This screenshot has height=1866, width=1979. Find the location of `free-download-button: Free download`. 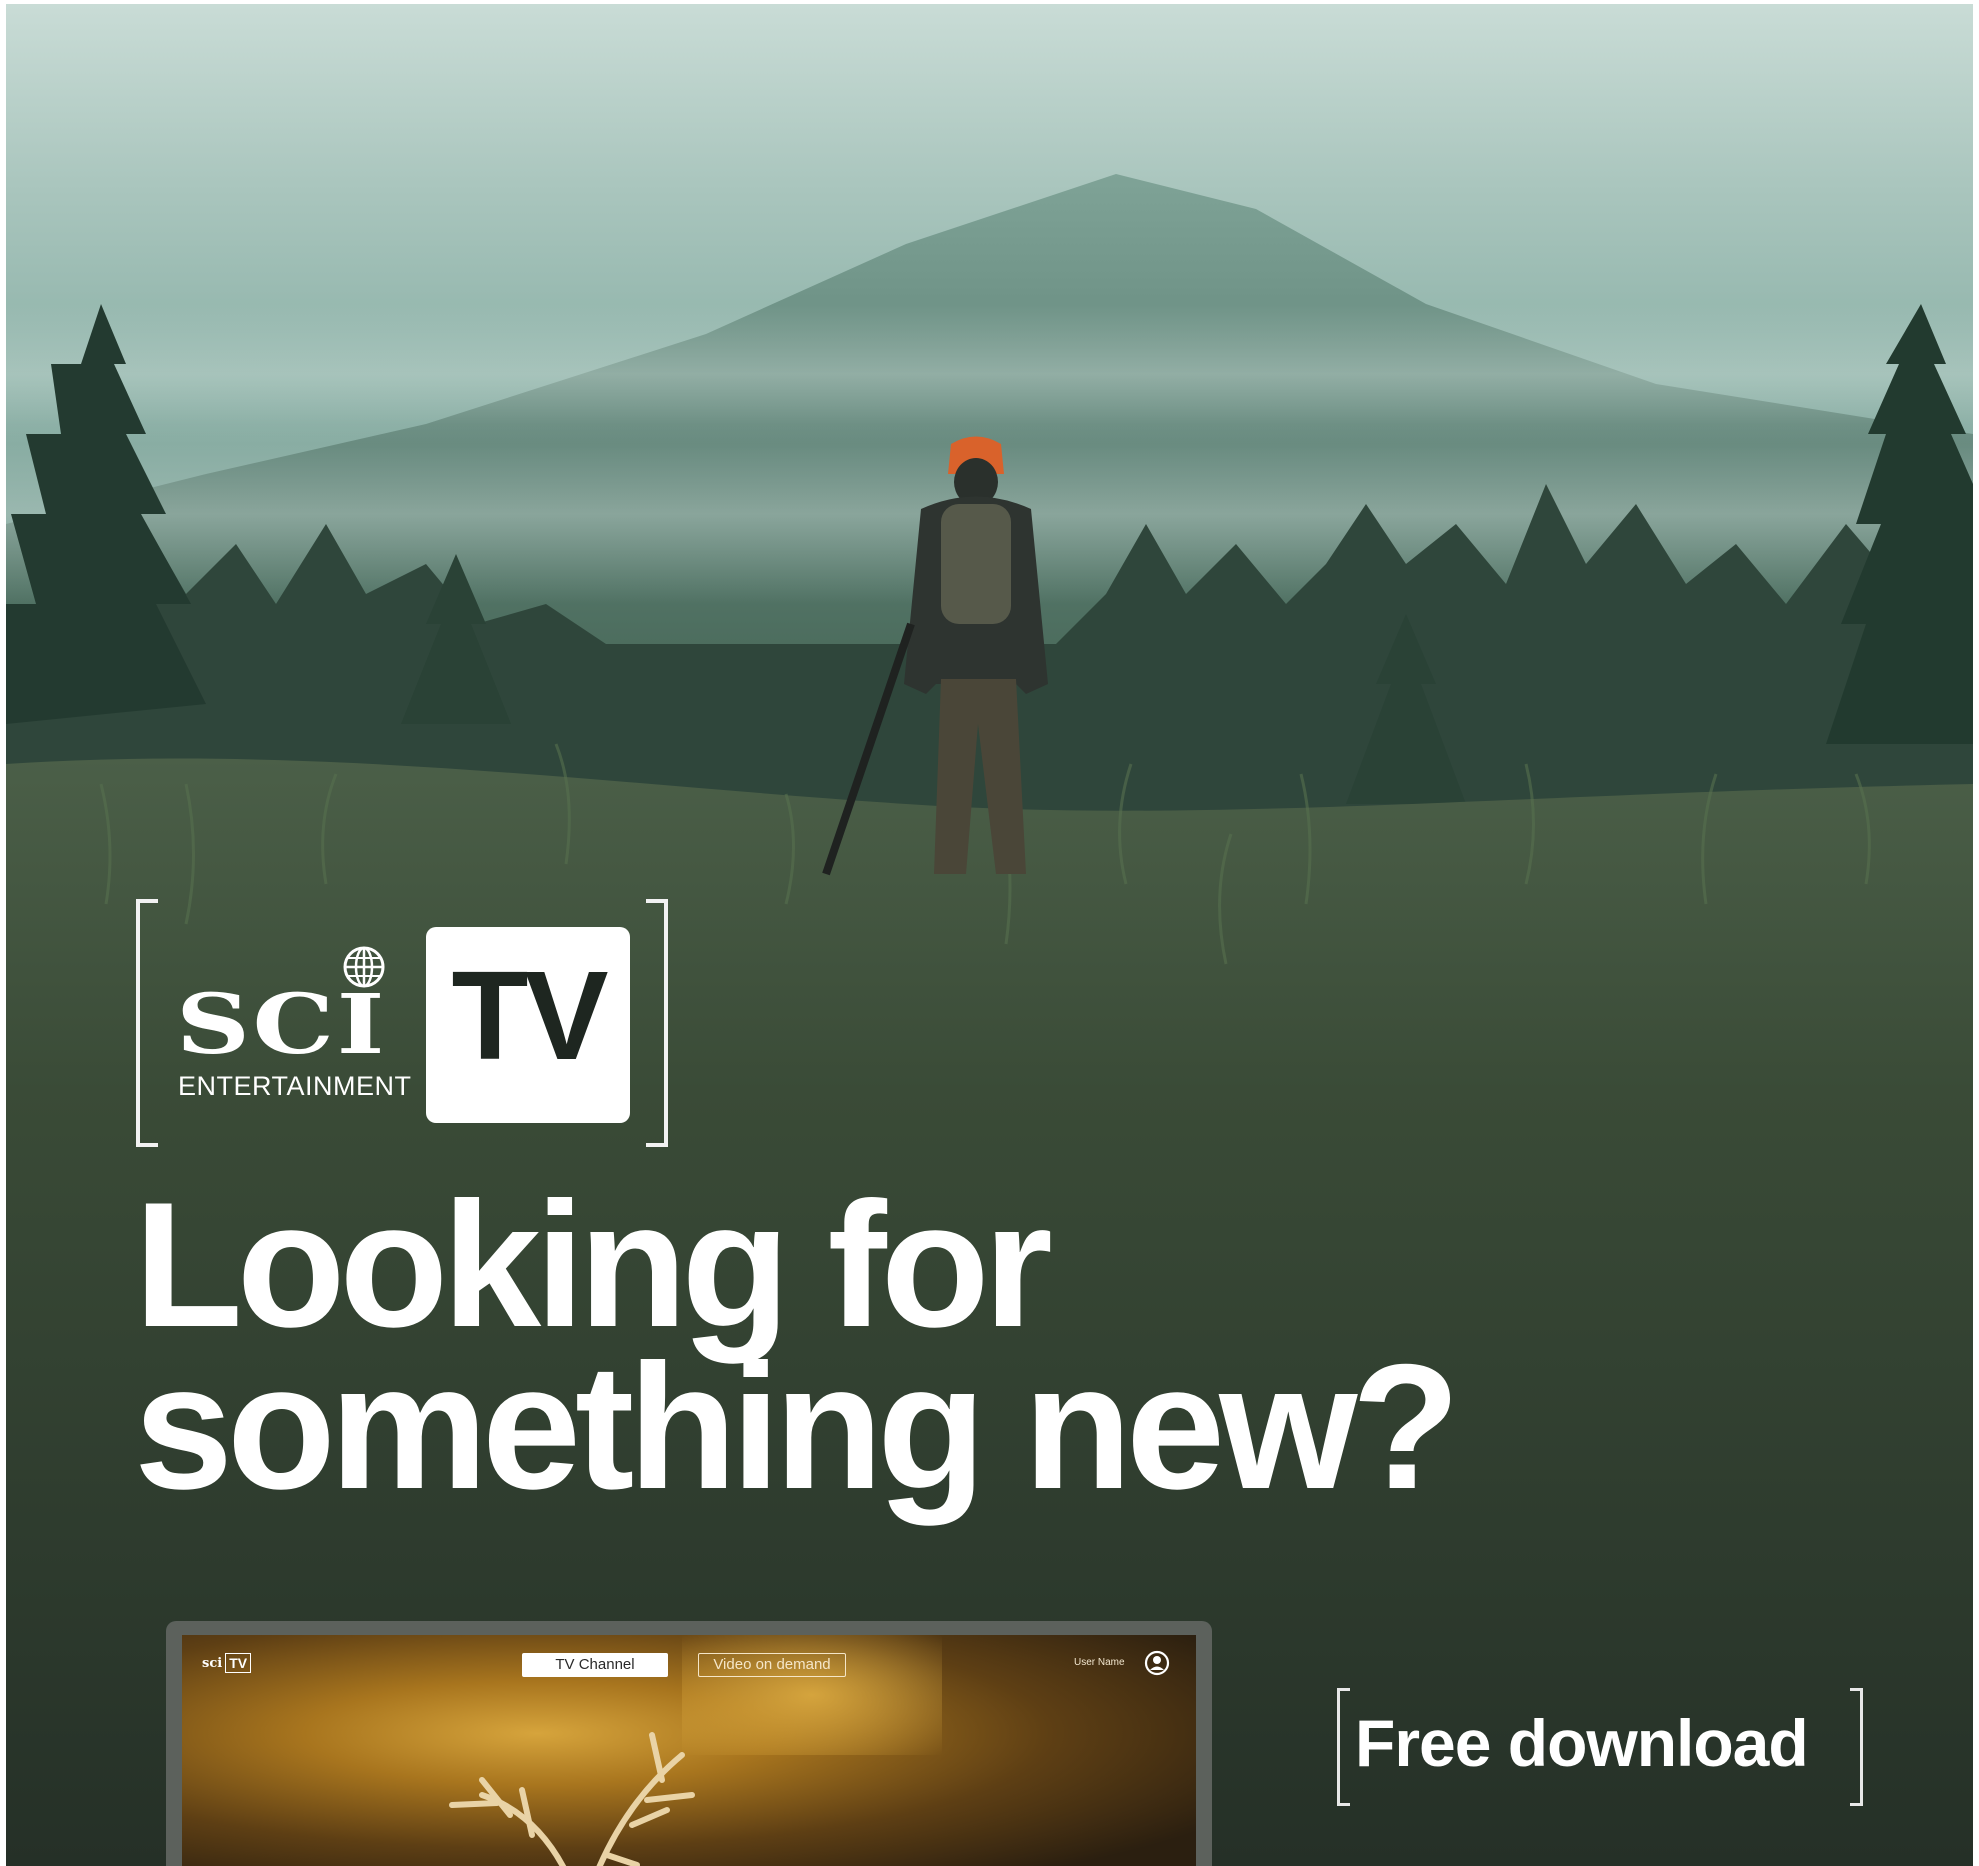

free-download-button: Free download is located at coordinates (1600, 1747).